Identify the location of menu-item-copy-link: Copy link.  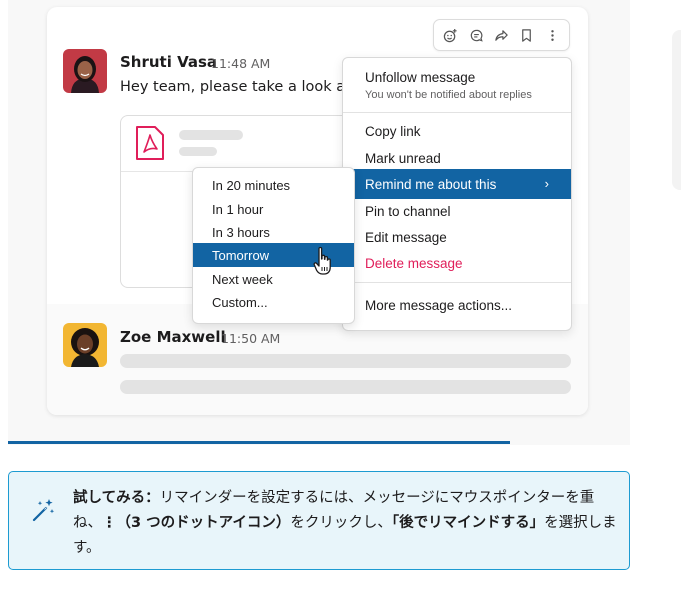
(457, 131).